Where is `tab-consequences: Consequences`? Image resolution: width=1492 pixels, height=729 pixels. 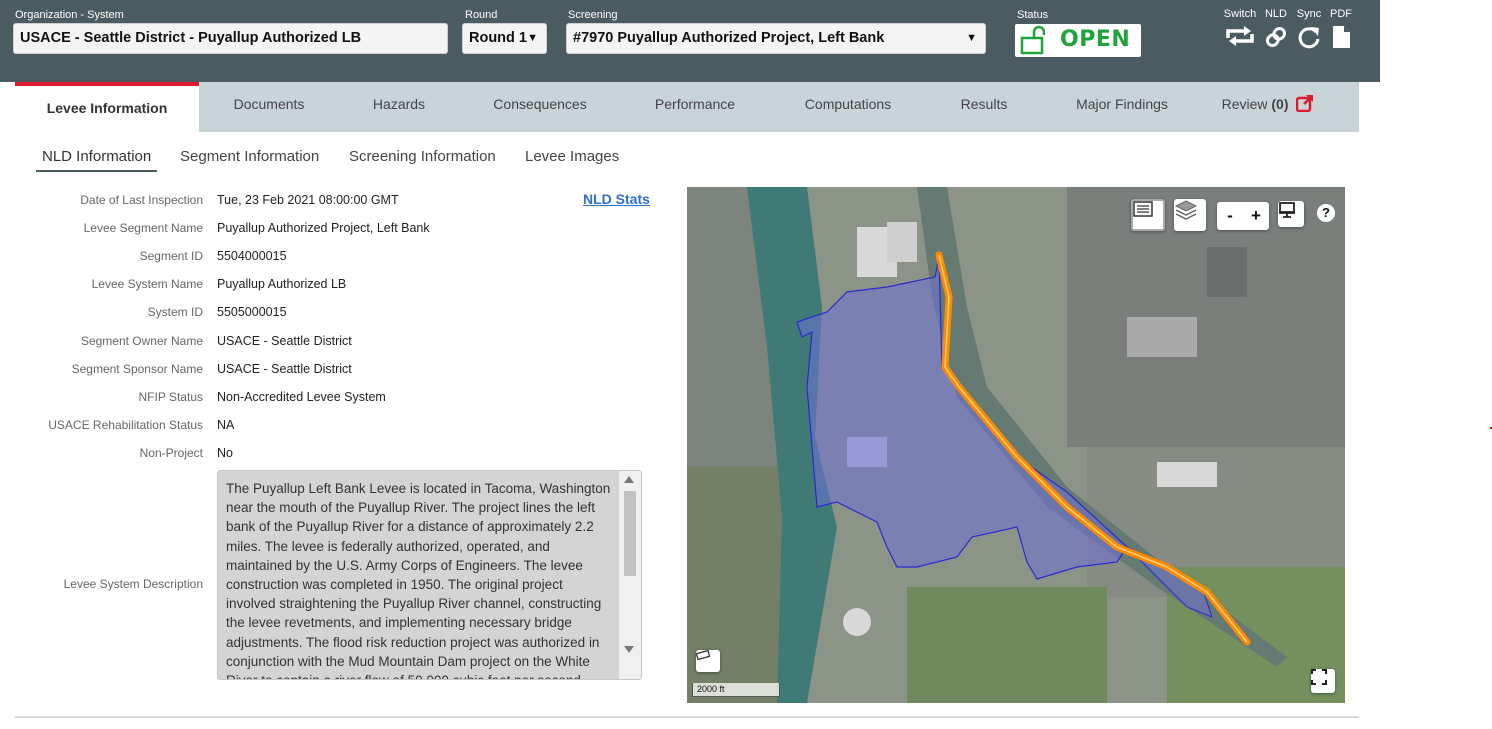 tab-consequences: Consequences is located at coordinates (540, 107).